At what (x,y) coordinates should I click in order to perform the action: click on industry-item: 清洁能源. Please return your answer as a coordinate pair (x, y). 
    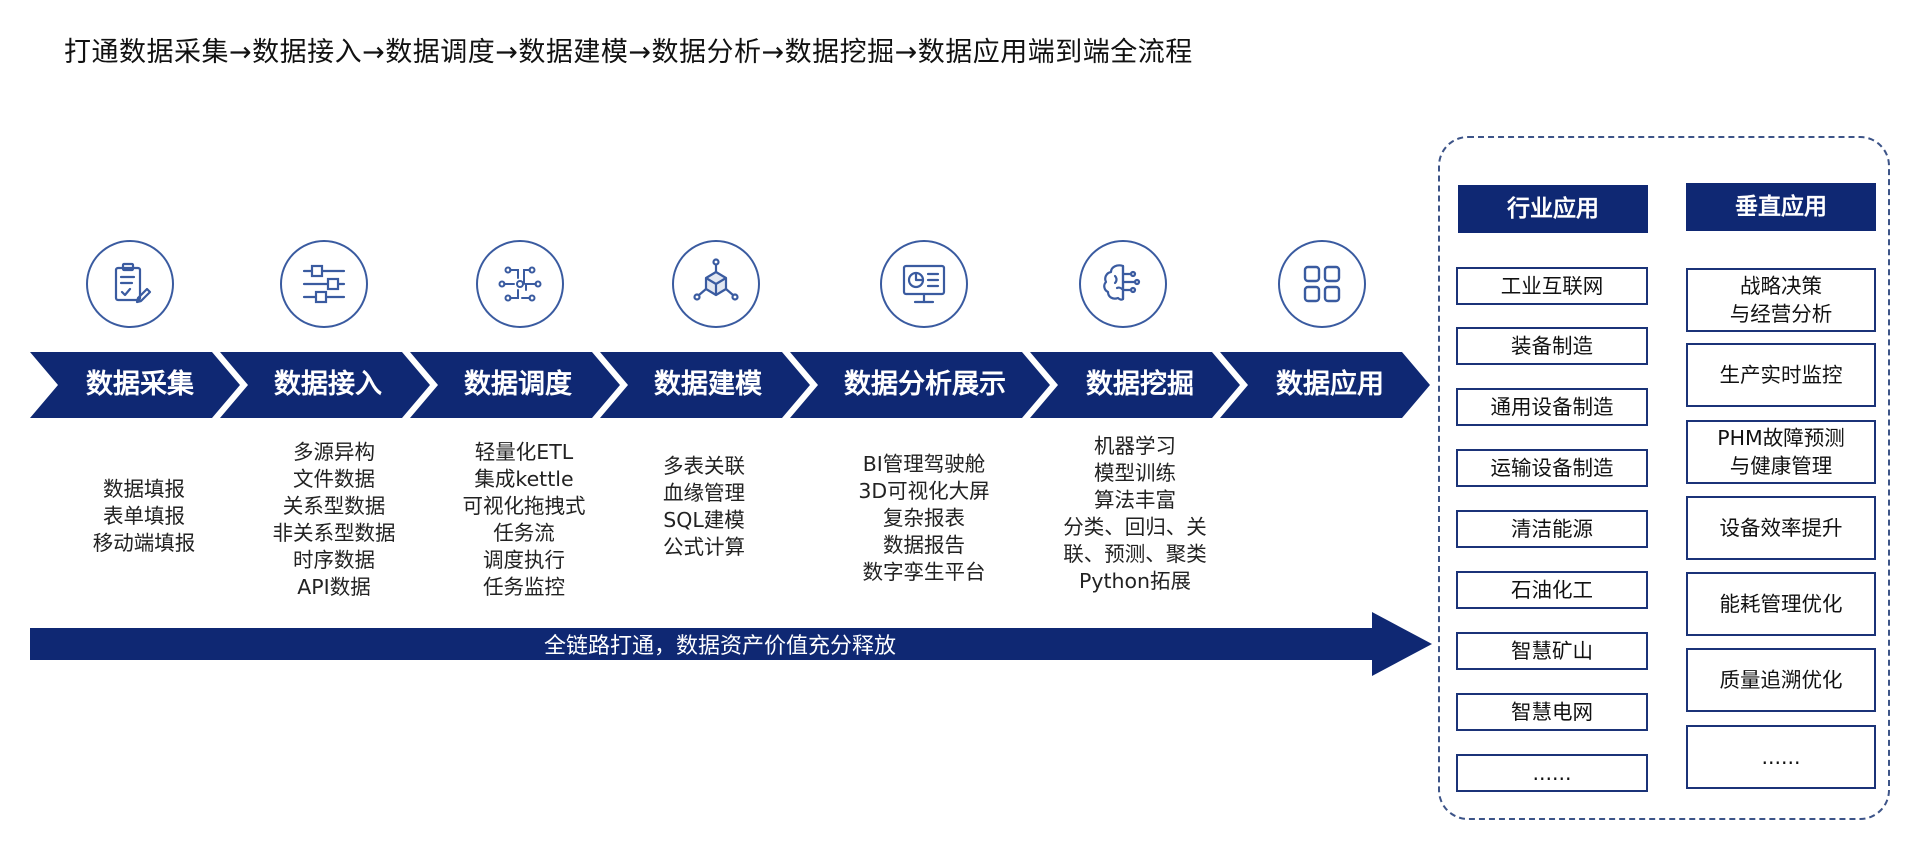
    Looking at the image, I should click on (1552, 529).